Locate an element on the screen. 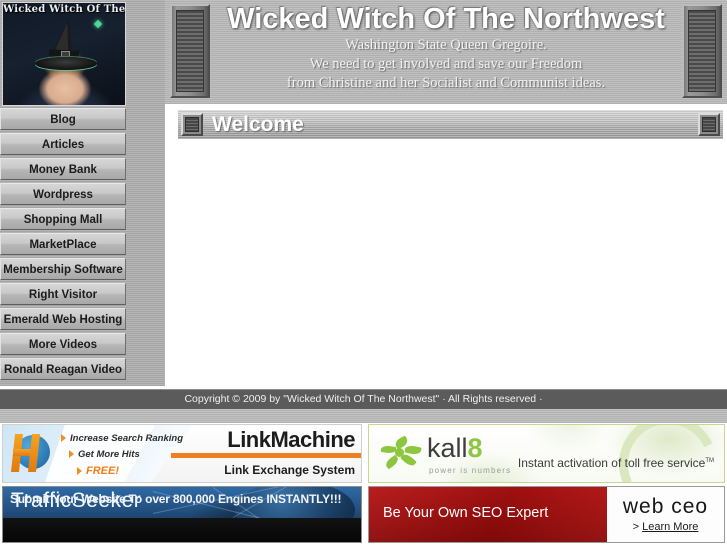  sidebar-item-membership-software: Membership Software is located at coordinates (63, 269).